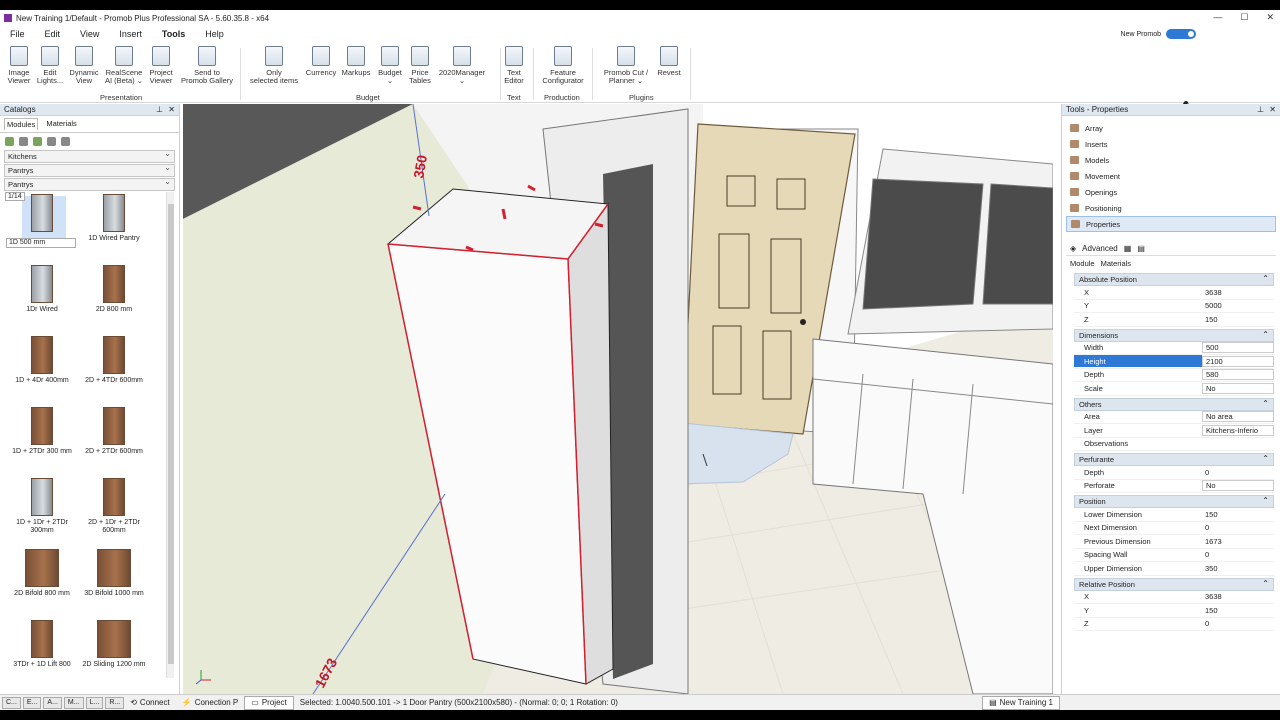 Image resolution: width=1280 pixels, height=720 pixels. Describe the element at coordinates (210, 703) in the screenshot. I see `conection-item: ⚡ Conection P` at that location.